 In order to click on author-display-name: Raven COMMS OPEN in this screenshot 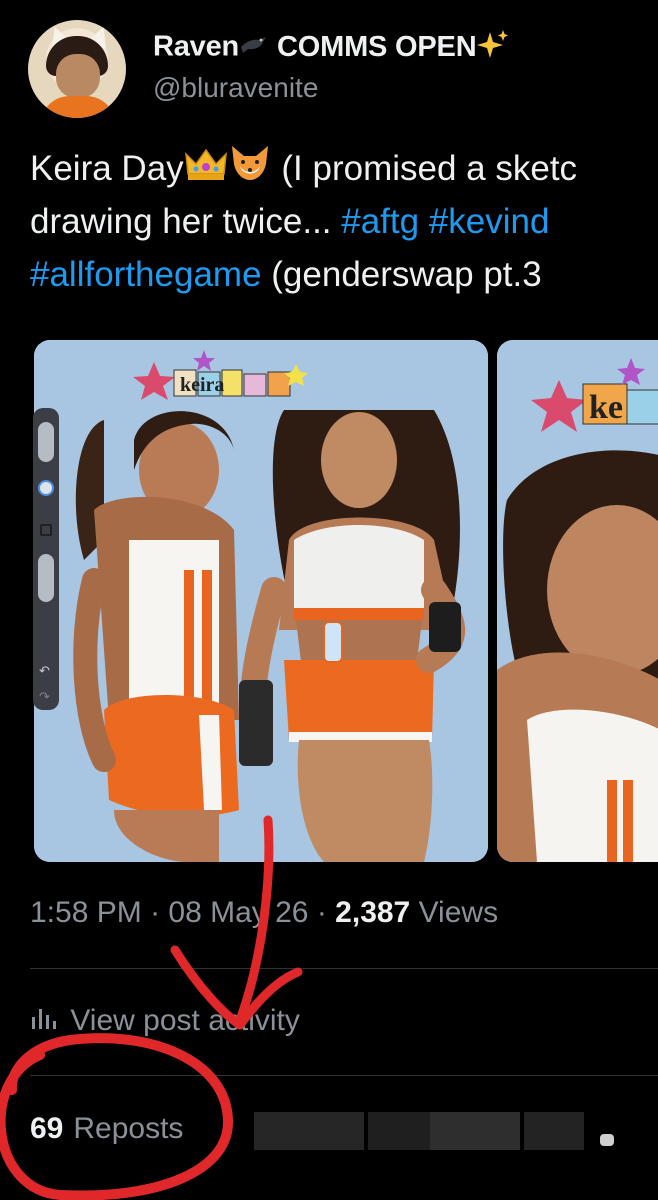, I will do `click(331, 48)`.